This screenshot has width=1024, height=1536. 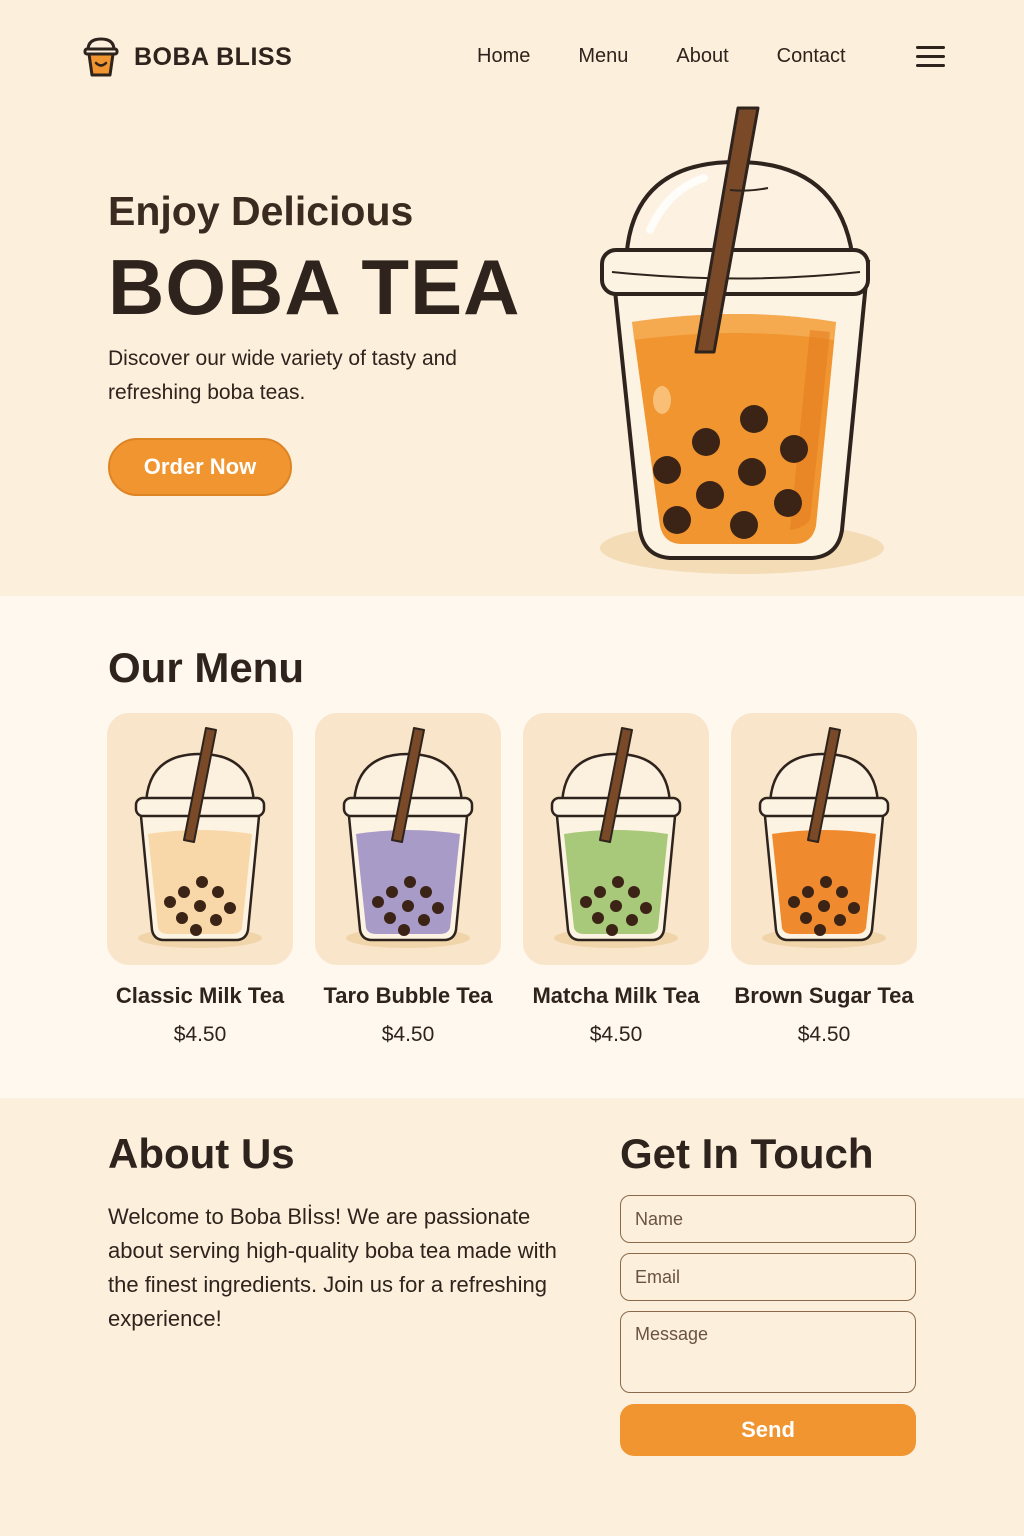 I want to click on menu-card: Taro Bubble Tea $4.50, so click(x=408, y=880).